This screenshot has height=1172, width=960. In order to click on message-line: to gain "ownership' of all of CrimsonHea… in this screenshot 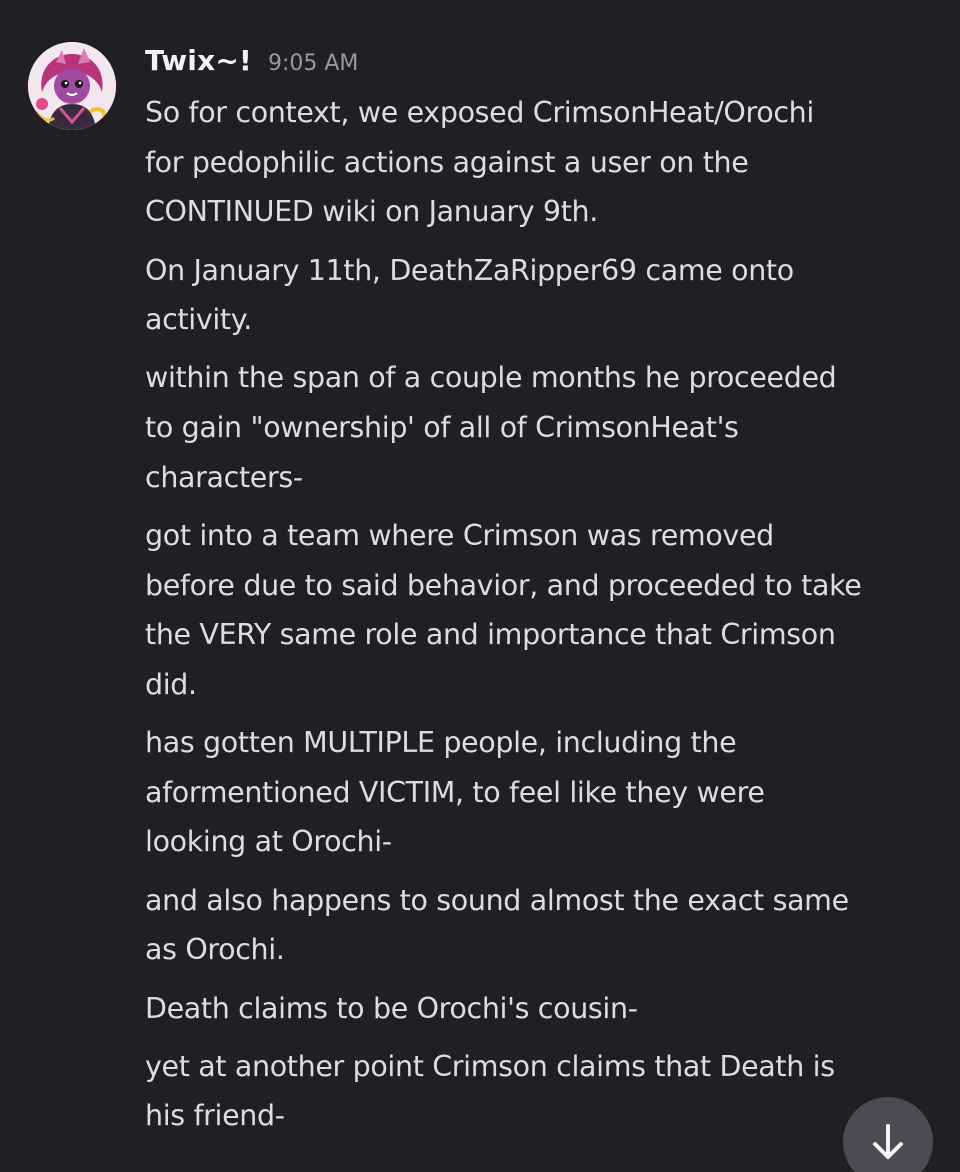, I will do `click(442, 427)`.